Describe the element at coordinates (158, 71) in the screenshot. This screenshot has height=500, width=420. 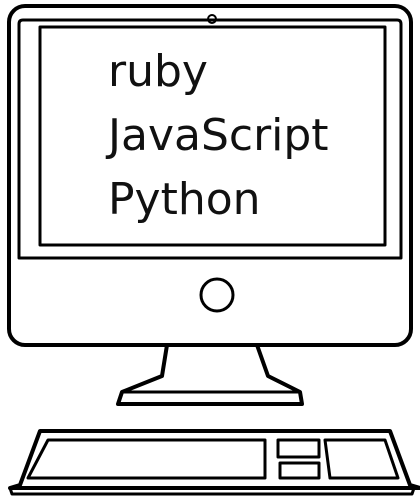
I see `screen-line-ruby: ruby` at that location.